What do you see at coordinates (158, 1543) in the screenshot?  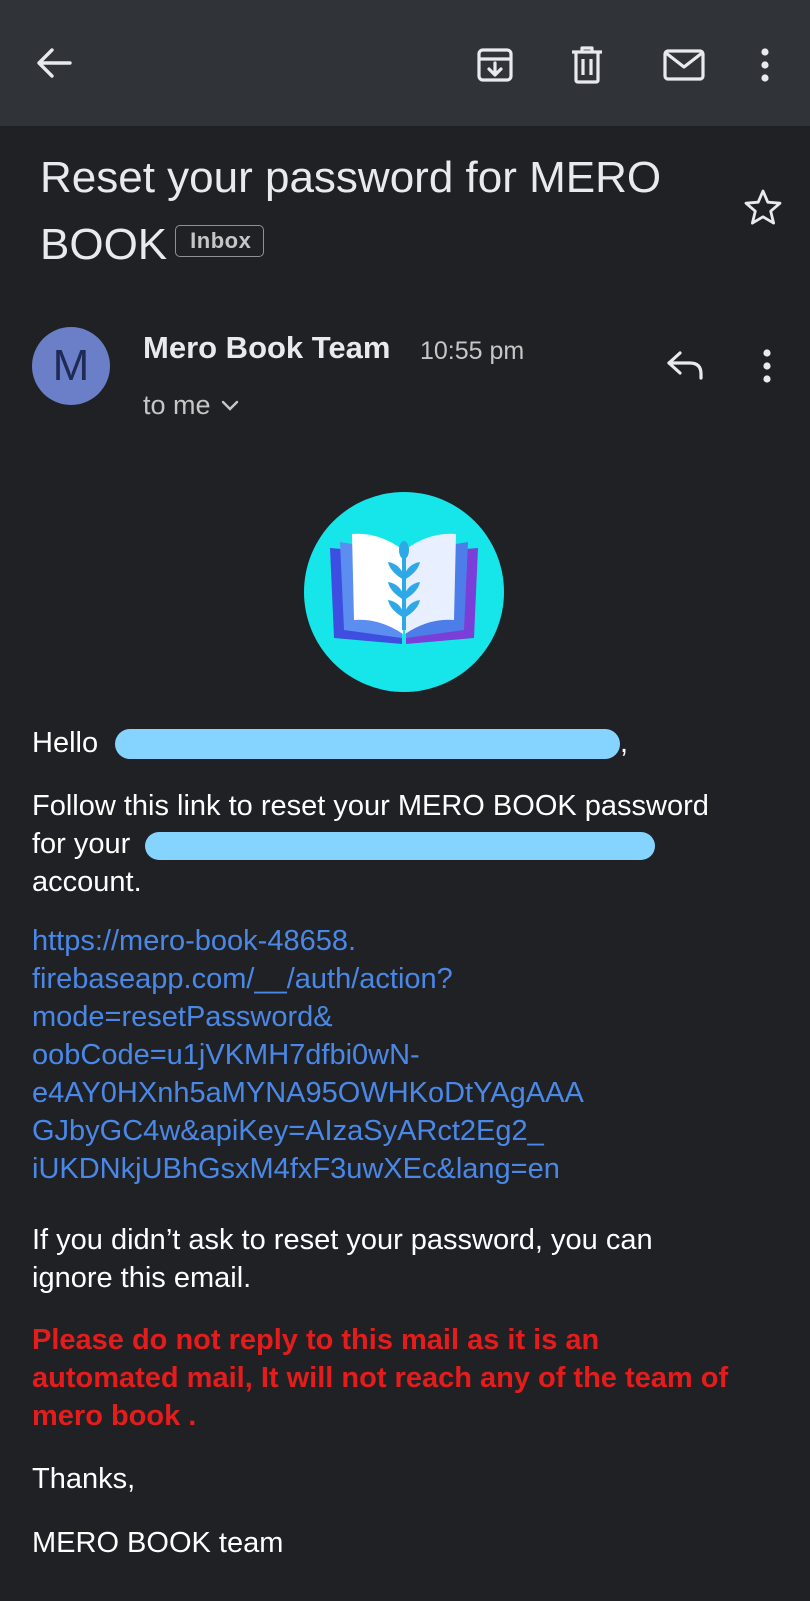 I see `signature-text: MERO BOOK team` at bounding box center [158, 1543].